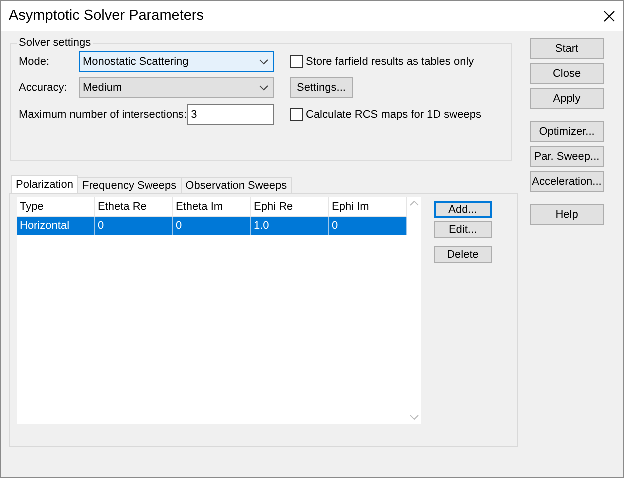 This screenshot has width=624, height=478. Describe the element at coordinates (106, 16) in the screenshot. I see `window-title: Asymptotic Solver Parameters` at that location.